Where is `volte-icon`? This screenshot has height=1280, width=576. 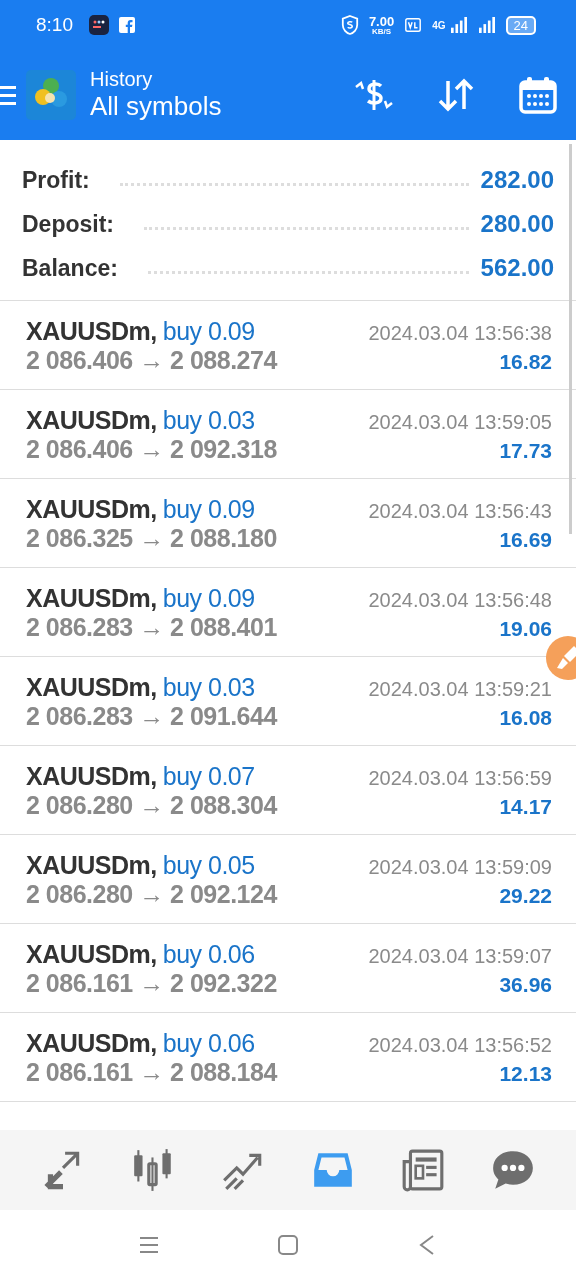 volte-icon is located at coordinates (413, 25).